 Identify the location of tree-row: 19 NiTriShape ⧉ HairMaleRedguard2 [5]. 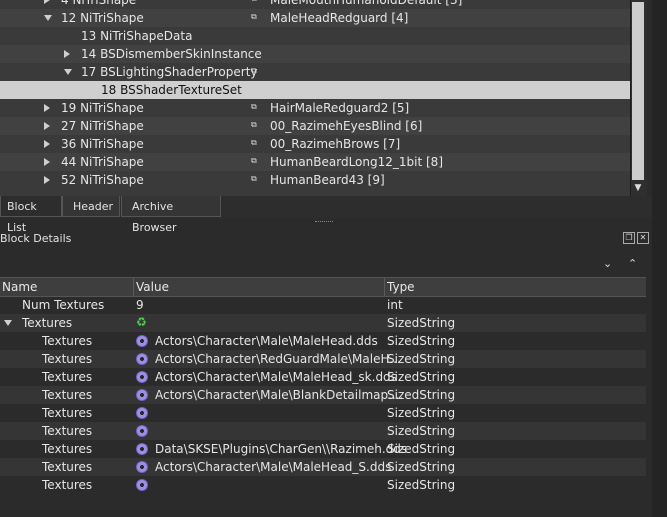
(315, 108).